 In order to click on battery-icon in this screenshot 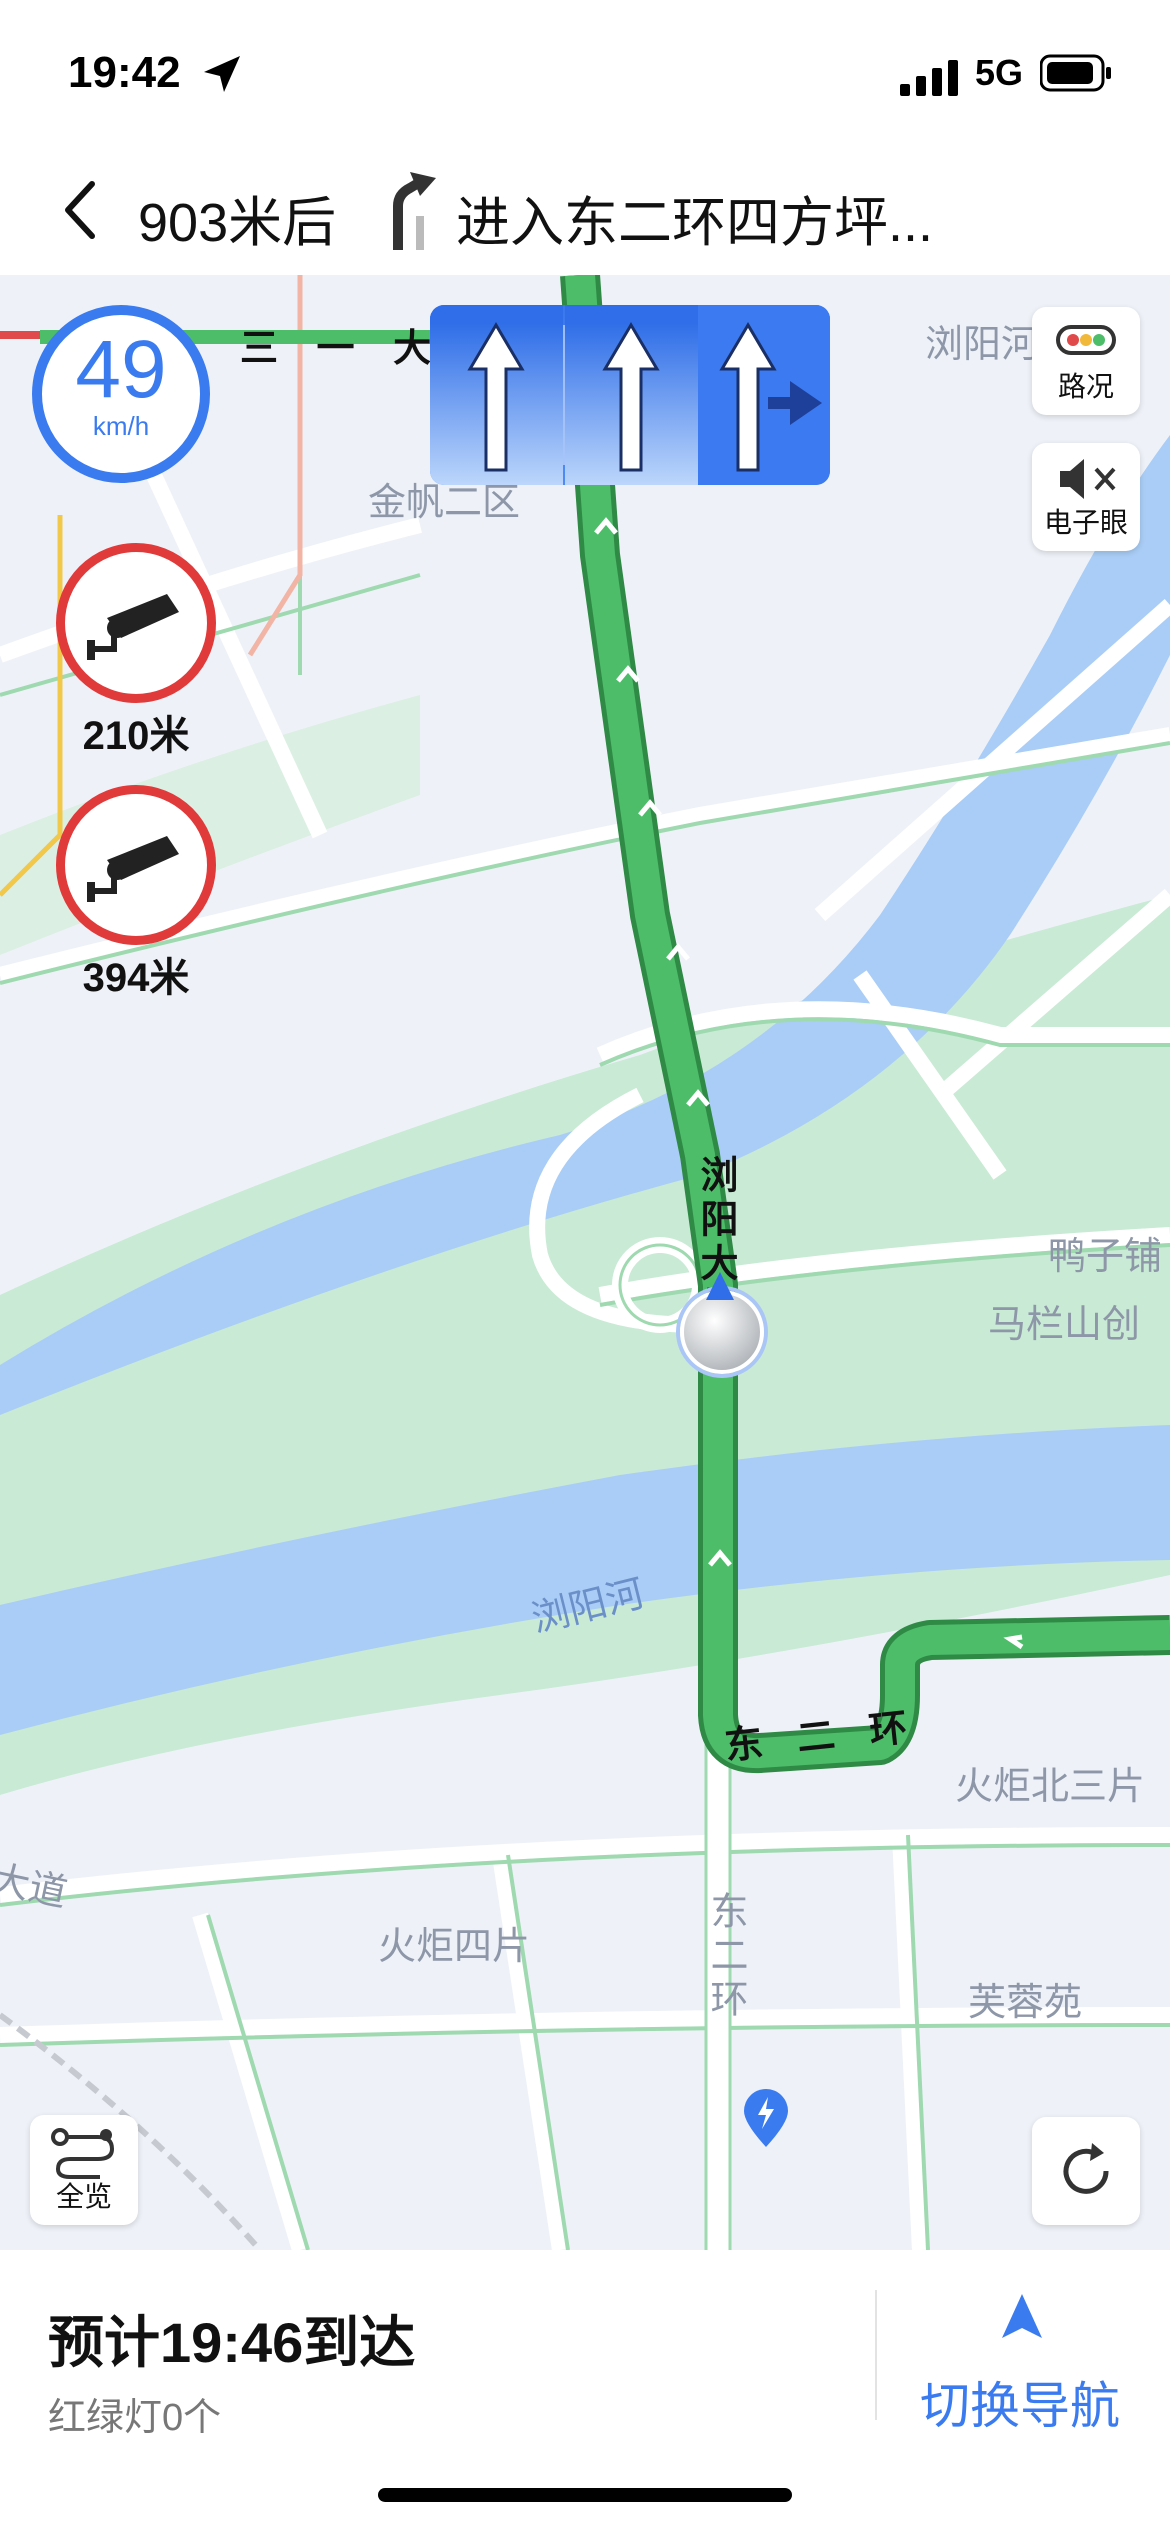, I will do `click(1075, 73)`.